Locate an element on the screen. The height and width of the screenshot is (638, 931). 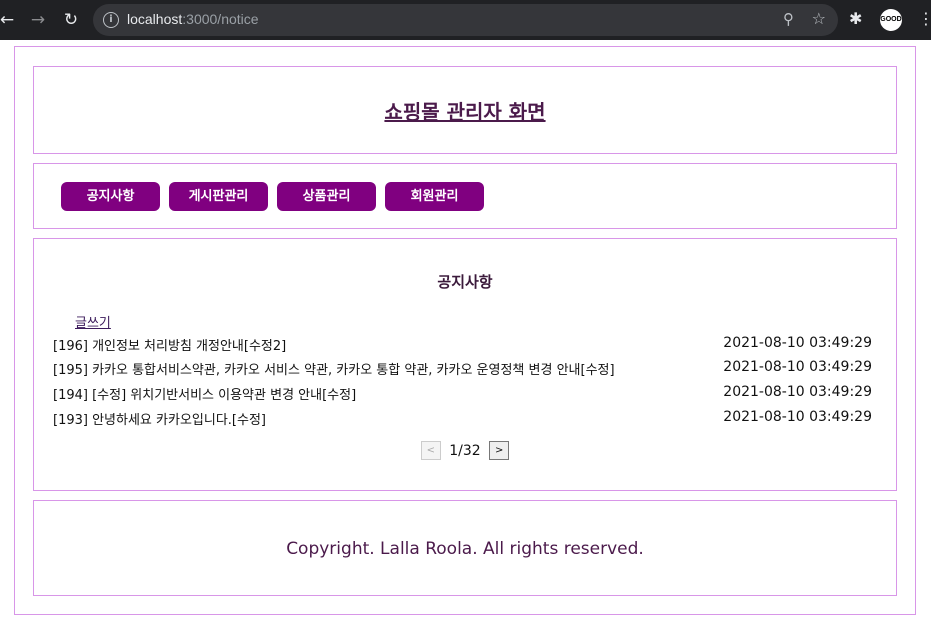
reload-icon: ↻ is located at coordinates (71, 20).